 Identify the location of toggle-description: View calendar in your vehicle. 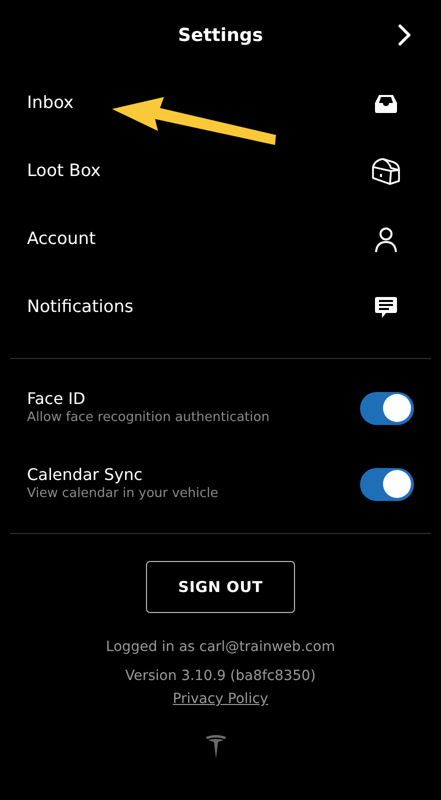
(122, 494).